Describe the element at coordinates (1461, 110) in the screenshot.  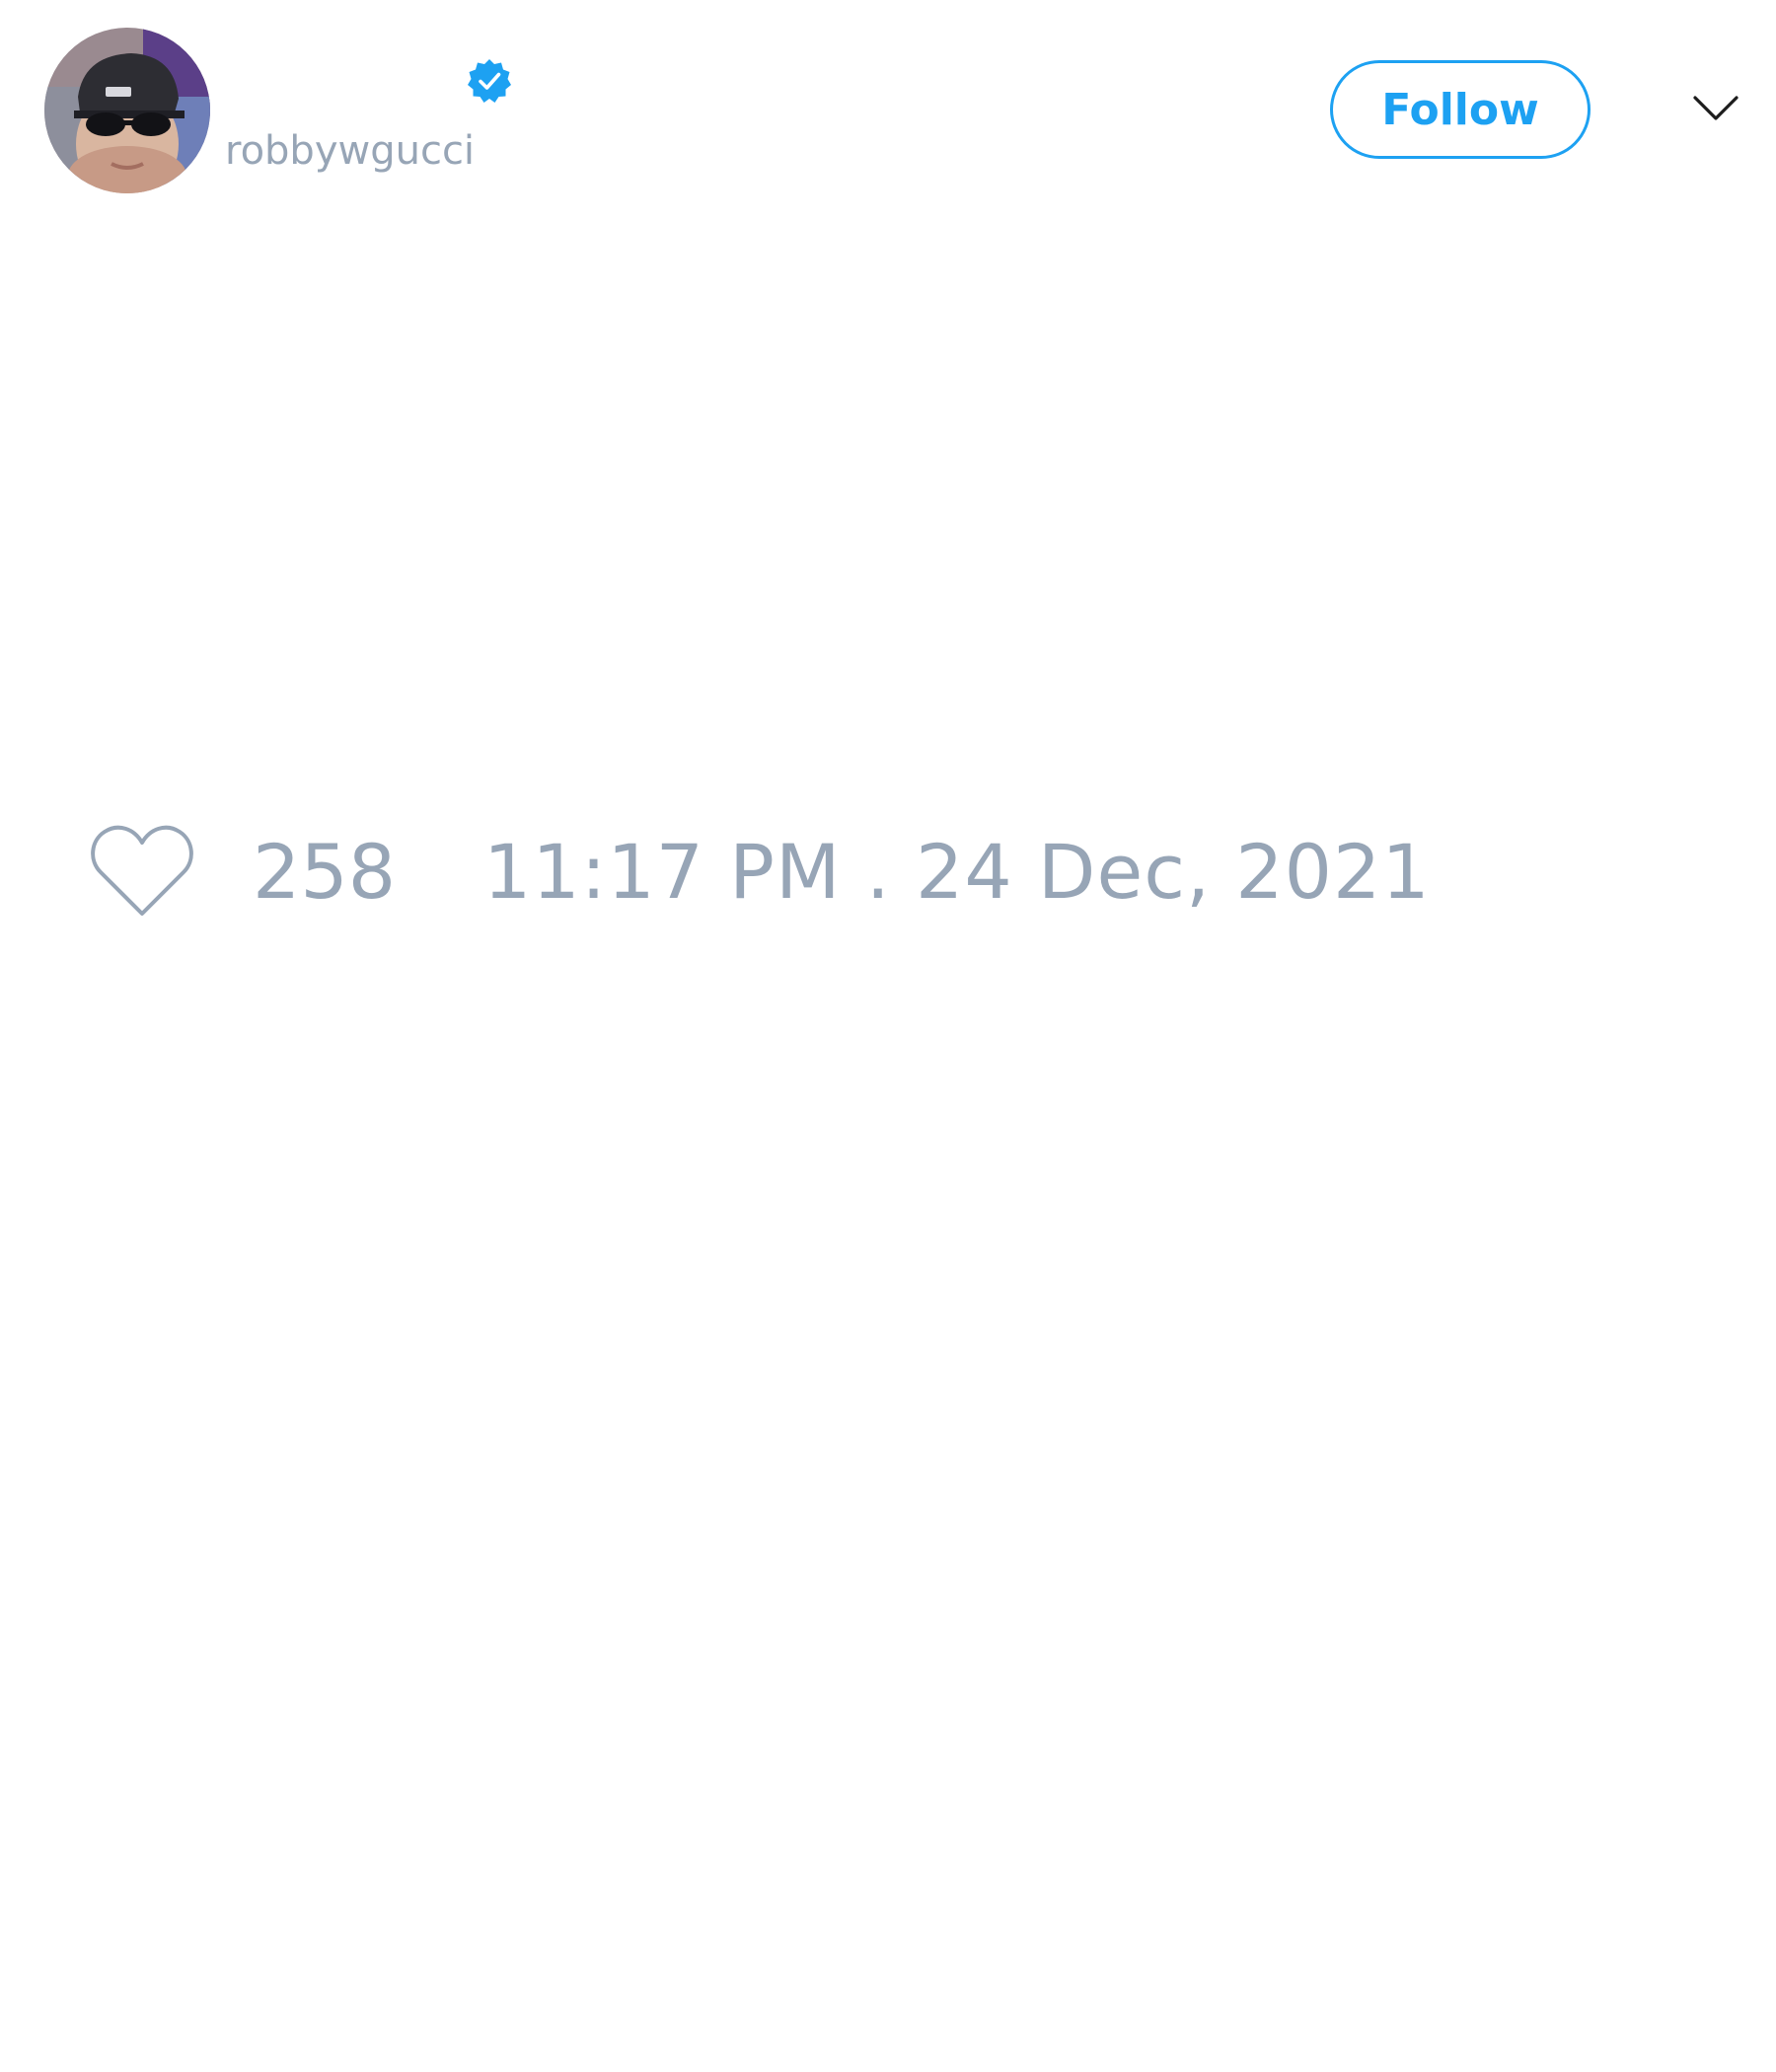
I see `follow-button: Follow` at that location.